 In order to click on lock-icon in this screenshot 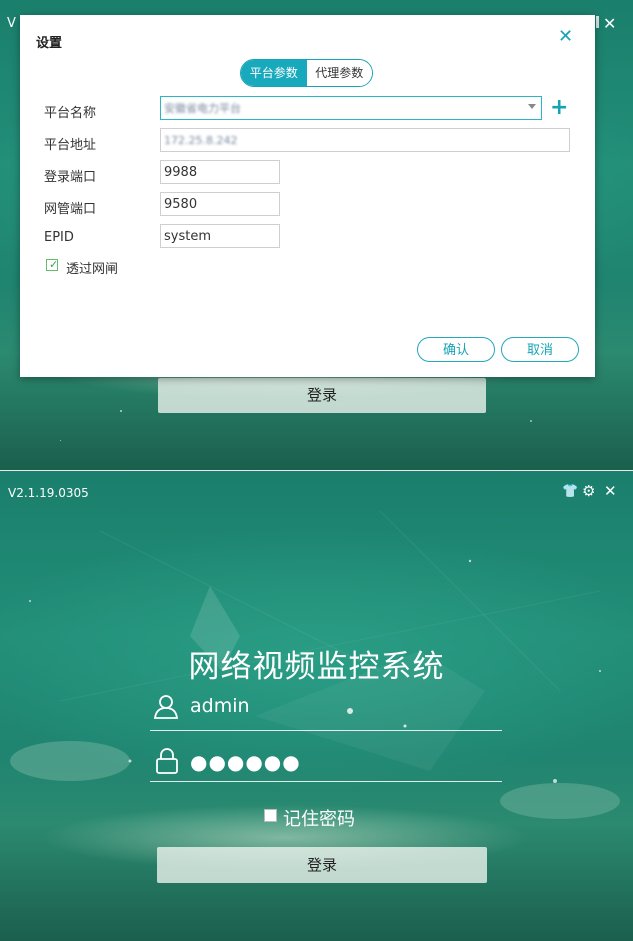, I will do `click(167, 761)`.